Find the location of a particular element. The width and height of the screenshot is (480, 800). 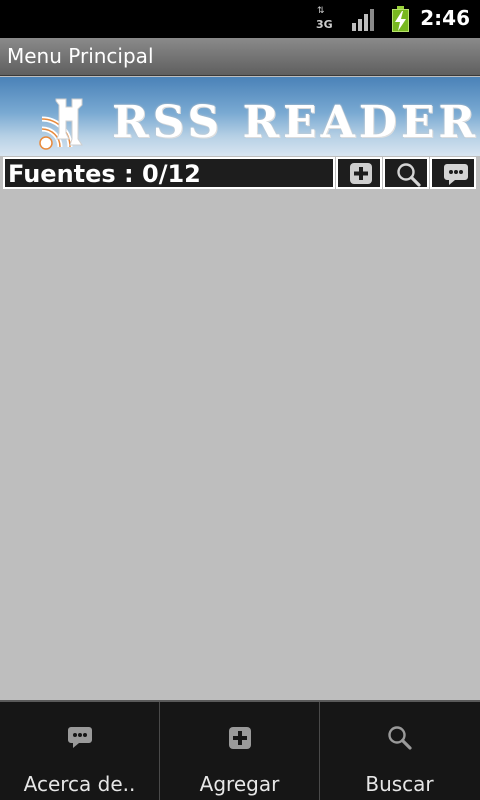

menu-item-add: Agregar is located at coordinates (239, 751).